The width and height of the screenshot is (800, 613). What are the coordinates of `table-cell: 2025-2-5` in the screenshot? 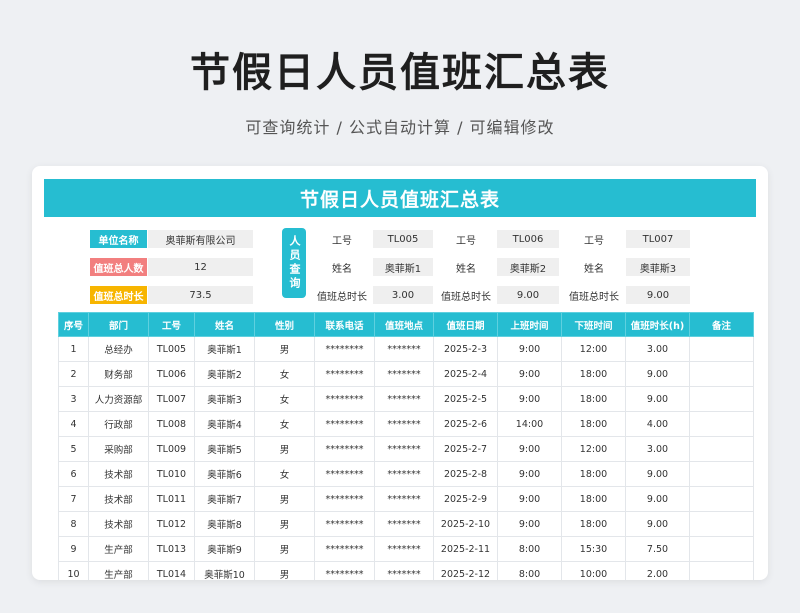 It's located at (465, 399).